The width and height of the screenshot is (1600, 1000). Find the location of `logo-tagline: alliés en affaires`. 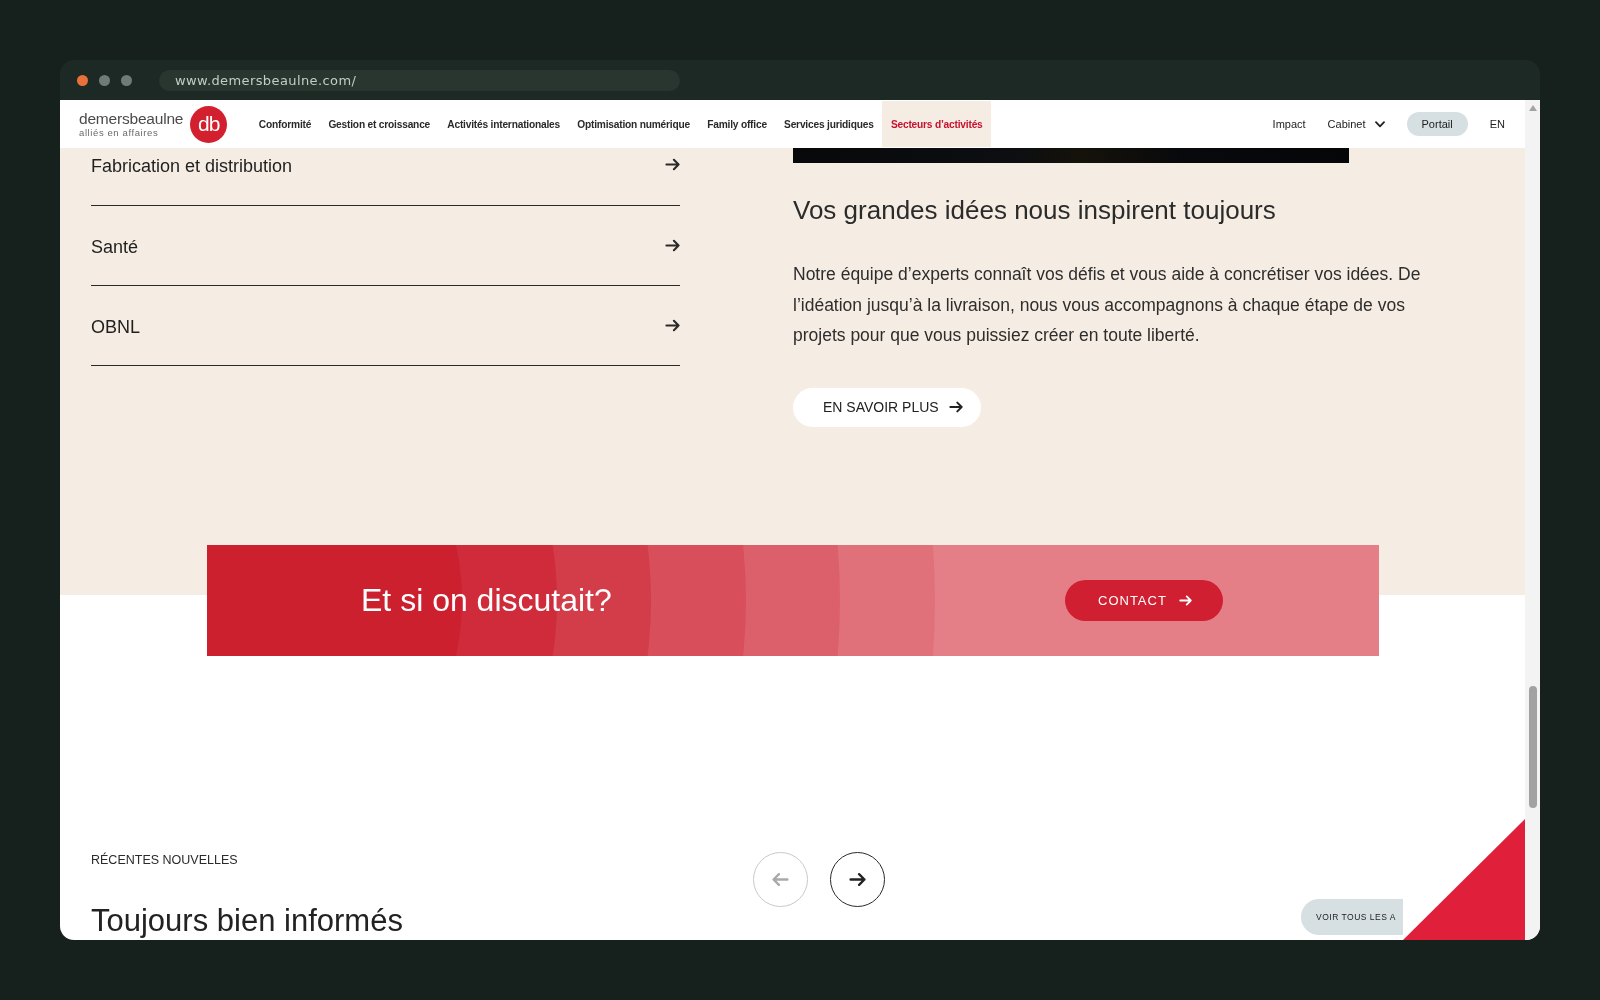

logo-tagline: alliés en affaires is located at coordinates (119, 132).